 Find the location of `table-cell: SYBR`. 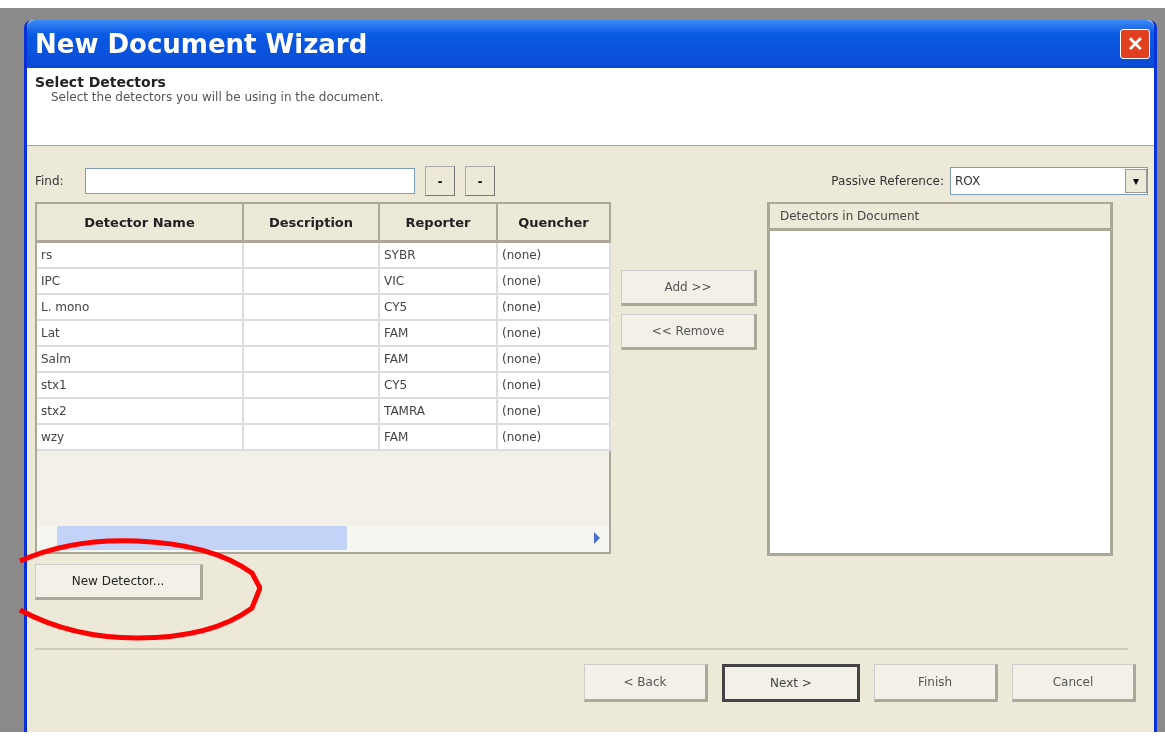

table-cell: SYBR is located at coordinates (400, 255).